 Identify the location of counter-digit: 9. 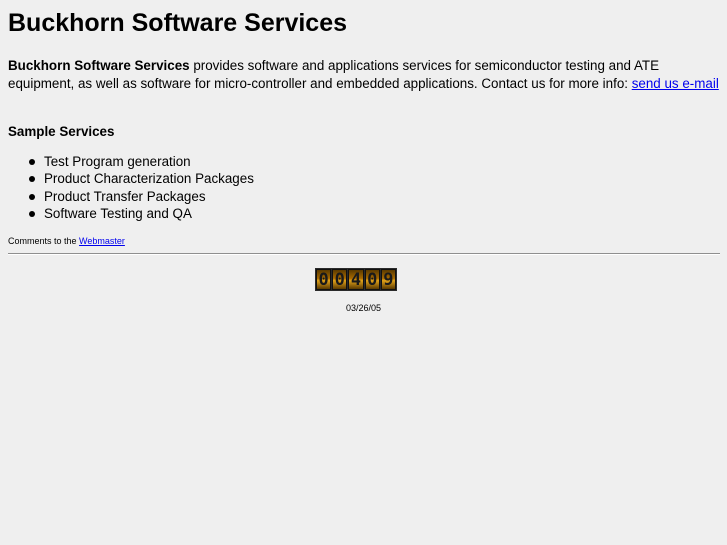
(388, 279).